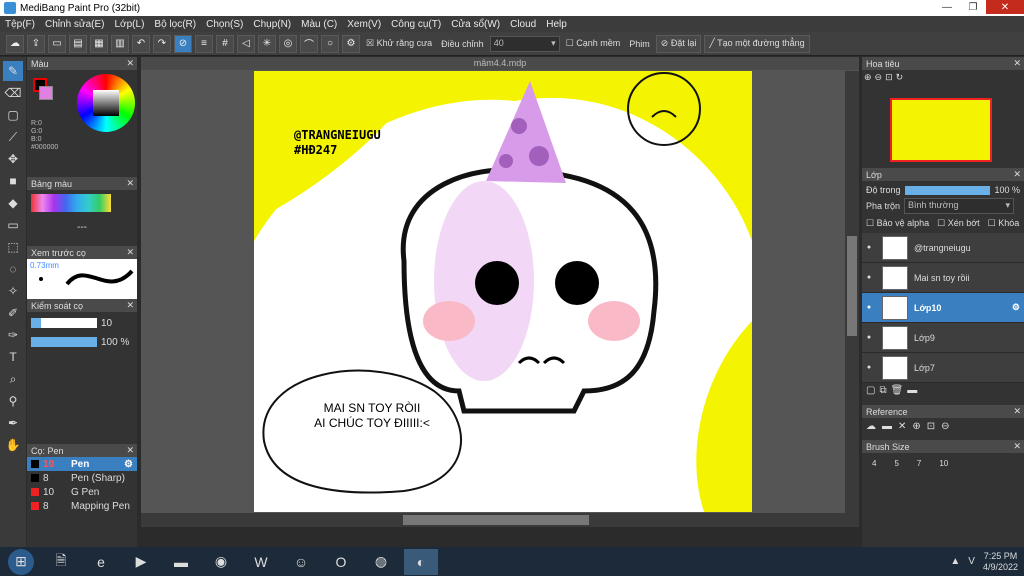  What do you see at coordinates (246, 43) in the screenshot?
I see `snap-perspective-icon: ◁` at bounding box center [246, 43].